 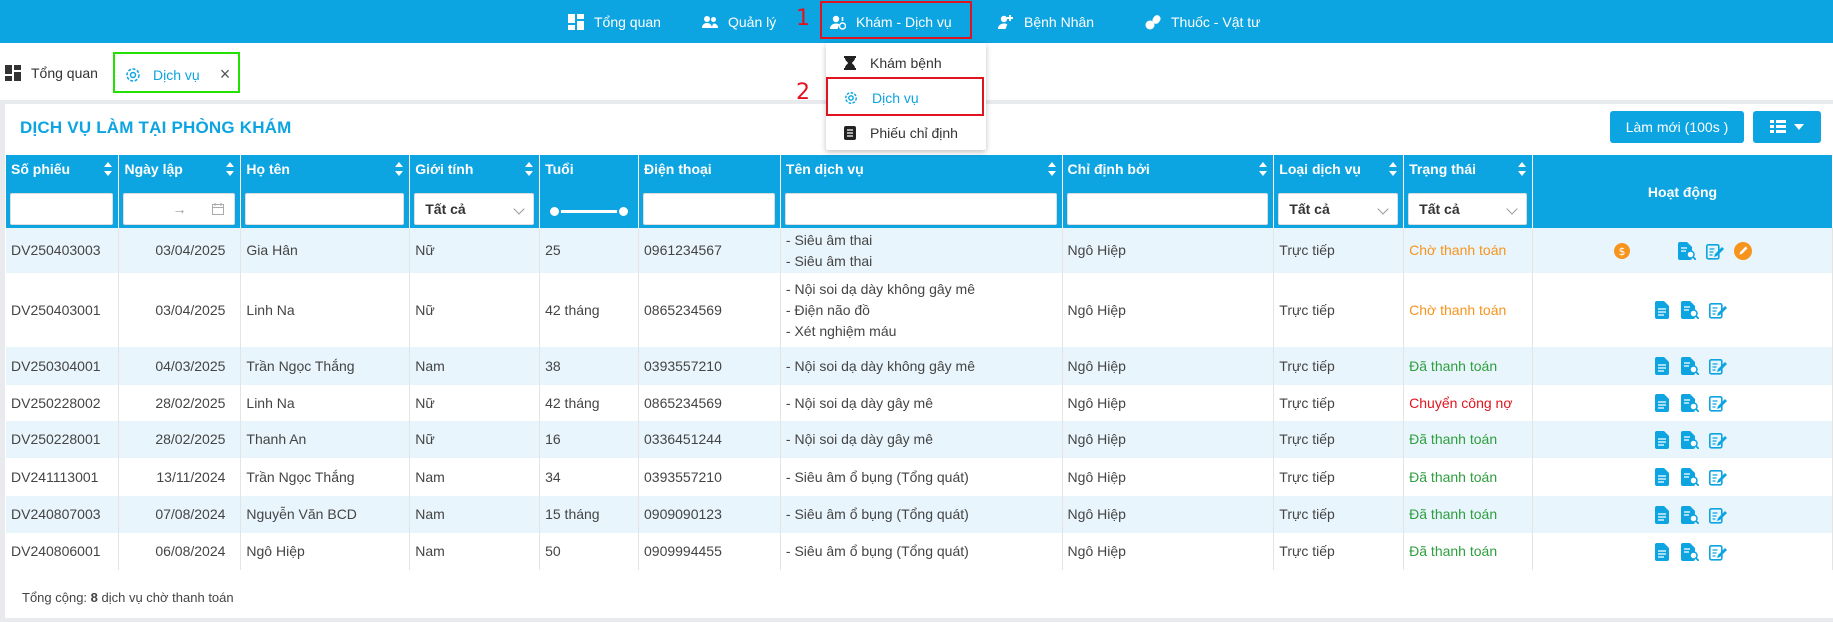 What do you see at coordinates (1168, 191) in the screenshot?
I see `col-header-chi-dinh-boi: Chỉ định bởi` at bounding box center [1168, 191].